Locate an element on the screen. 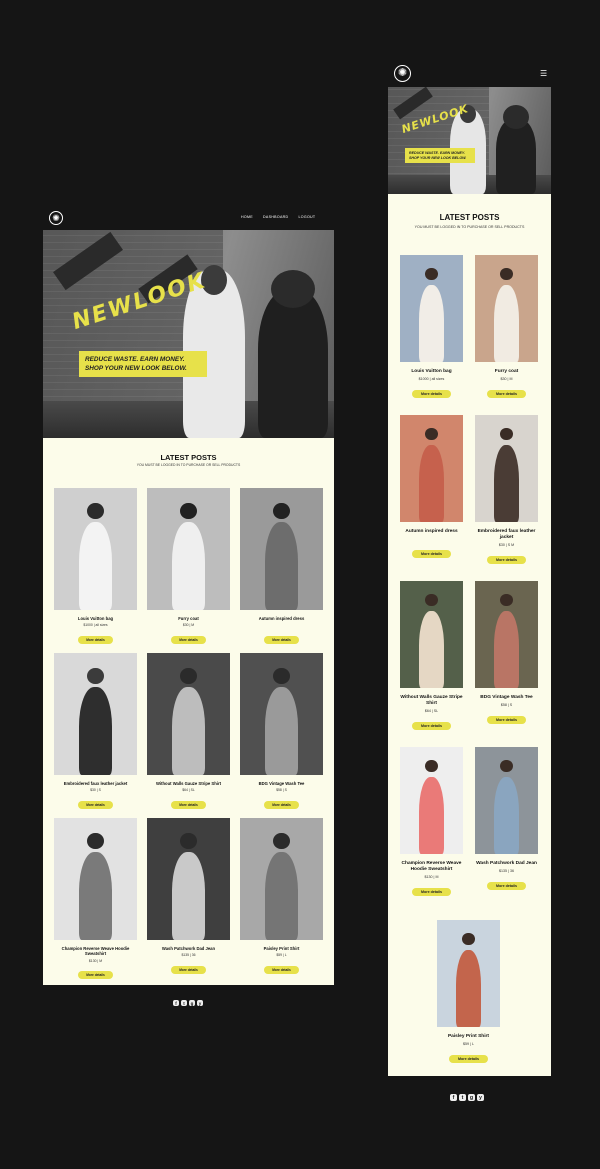  product-name: Paisley Print Shirt is located at coordinates (281, 948).